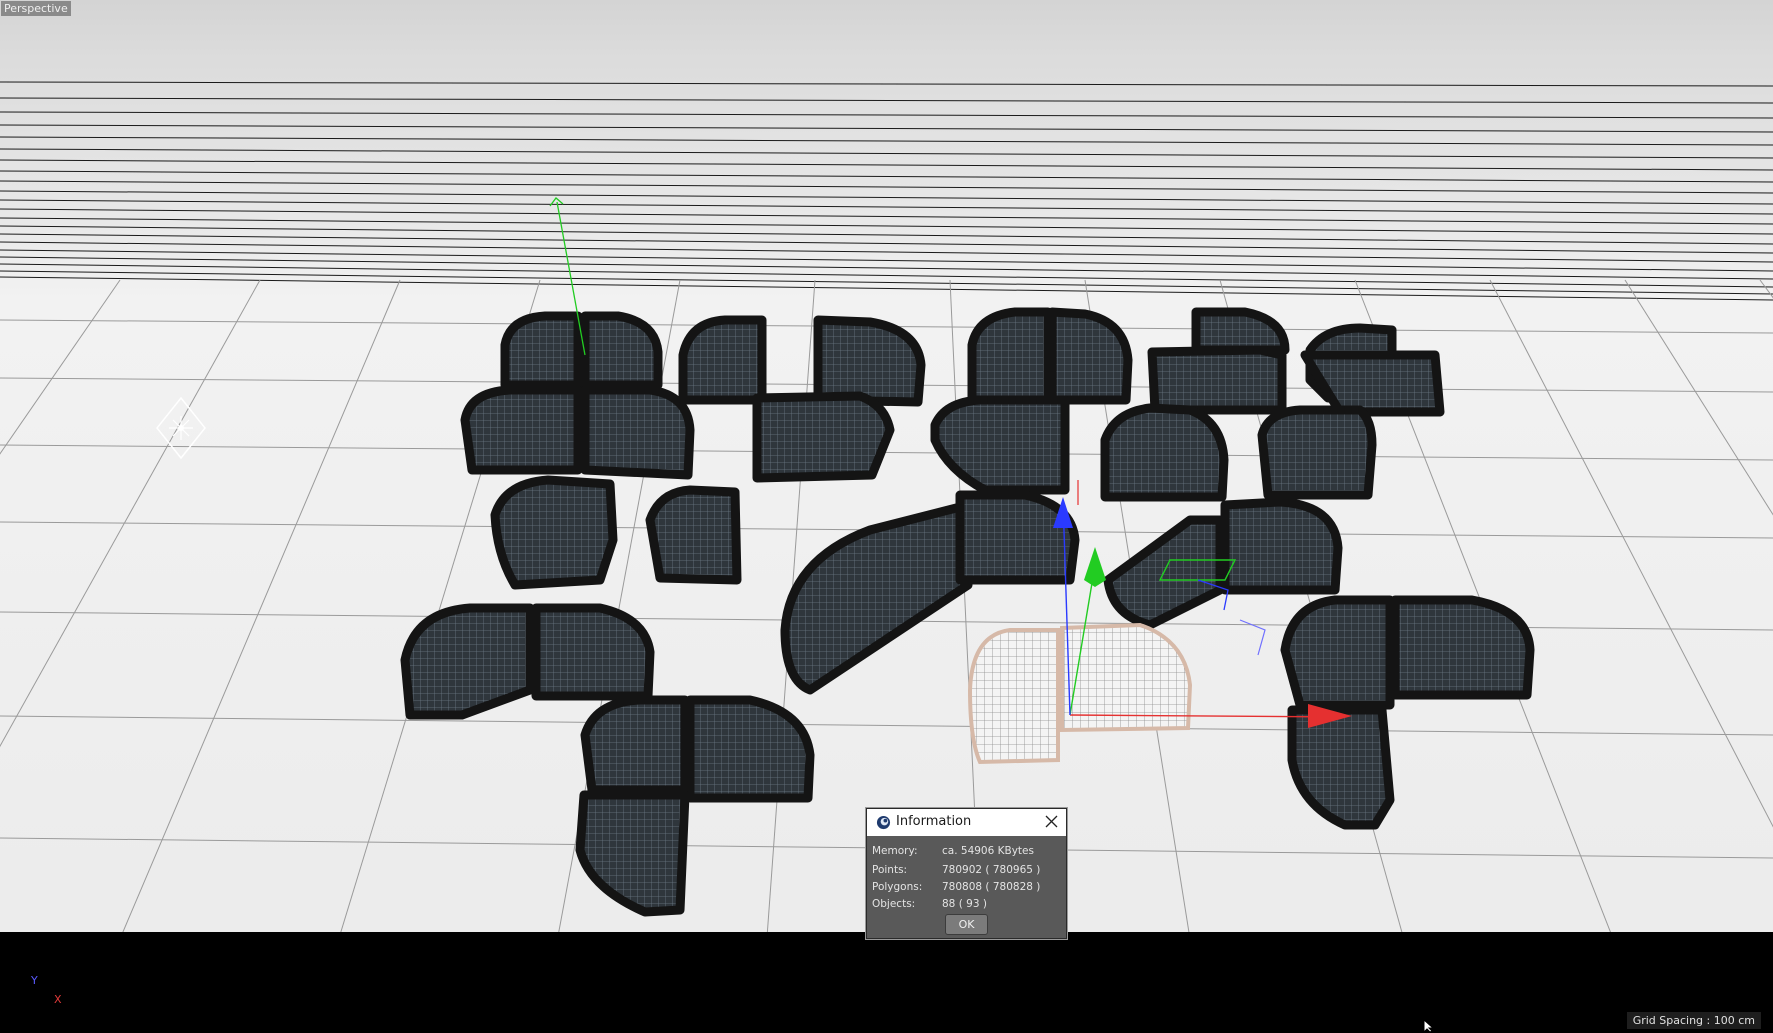 This screenshot has height=1033, width=1773. What do you see at coordinates (897, 887) in the screenshot?
I see `info-label: Polygons:` at bounding box center [897, 887].